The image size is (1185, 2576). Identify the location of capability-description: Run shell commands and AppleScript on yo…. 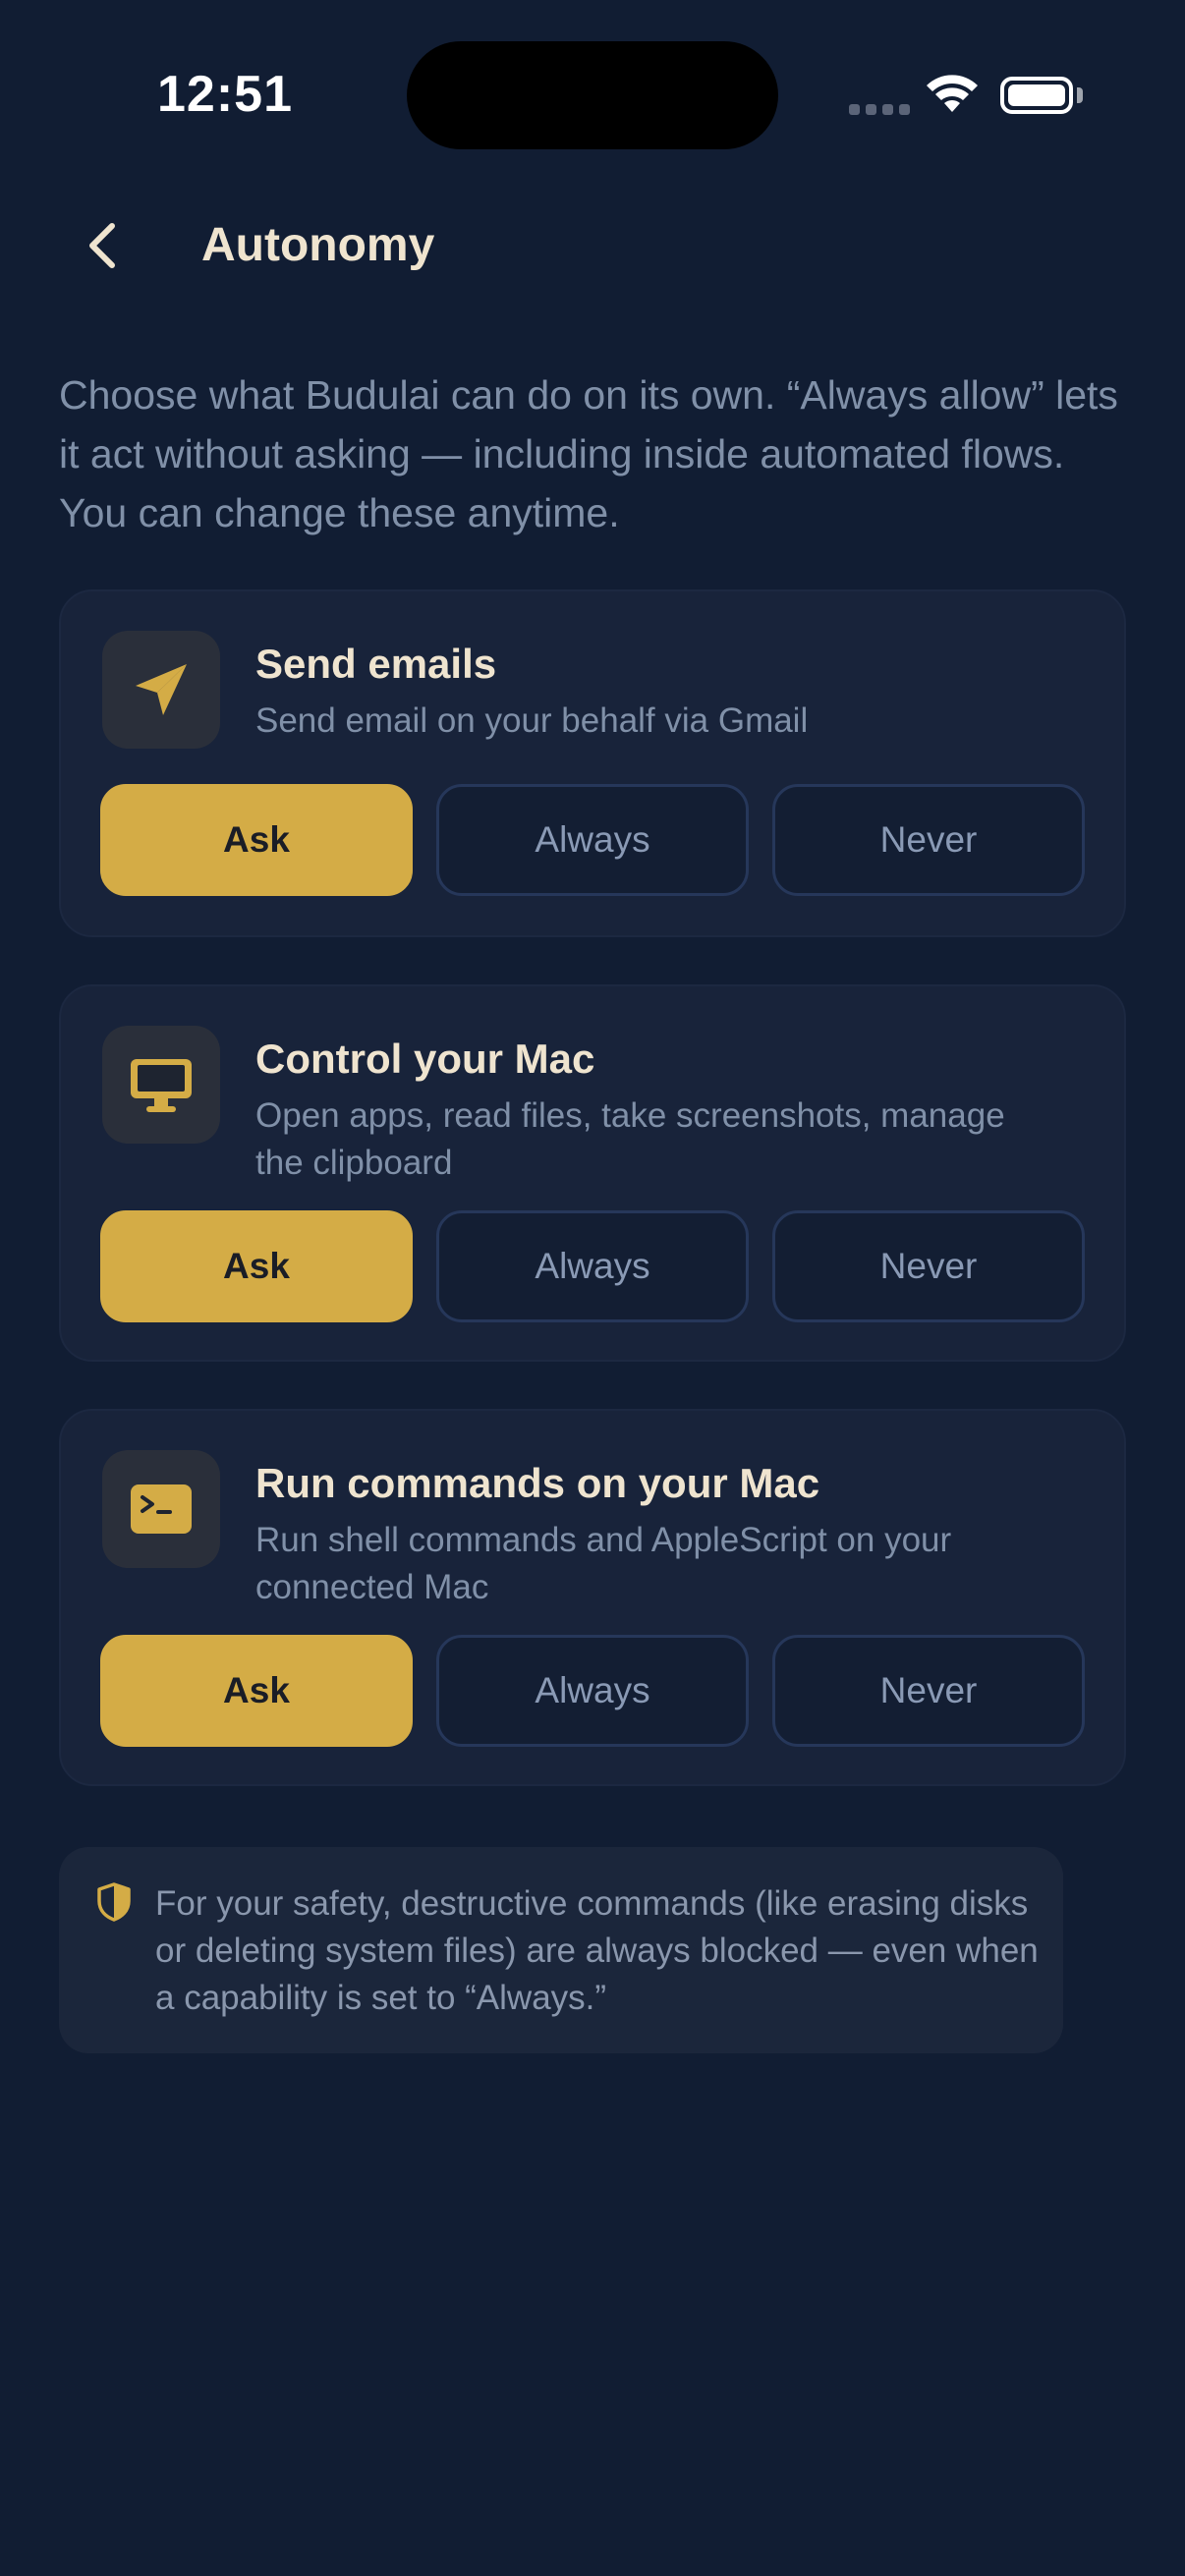
(604, 1563).